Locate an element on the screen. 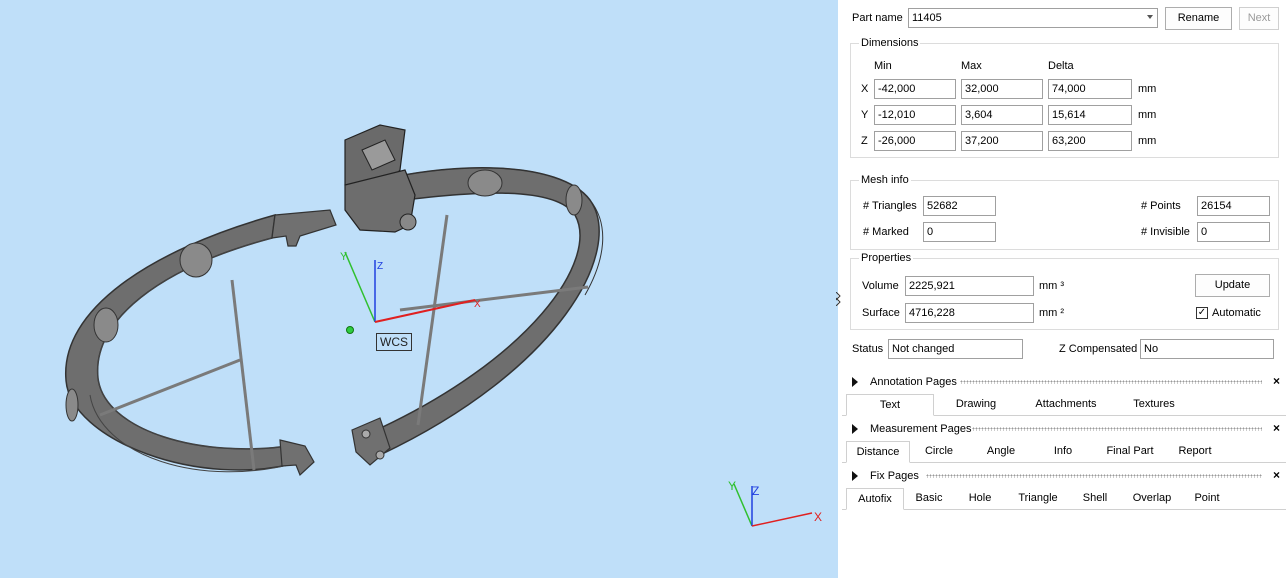 This screenshot has height=578, width=1286. measurement-pages-header: Measurement Pages × is located at coordinates (1064, 429).